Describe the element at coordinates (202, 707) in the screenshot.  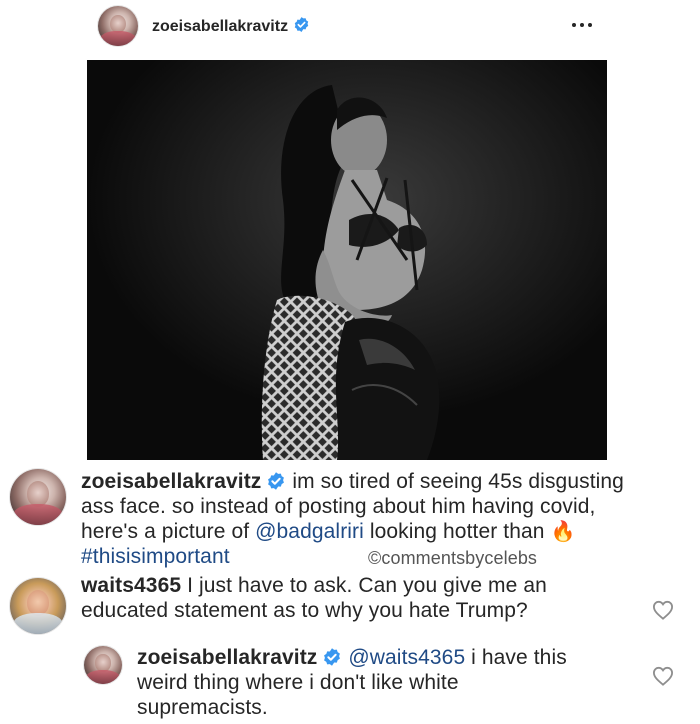
I see `reply-text-line-3: supremacists.` at that location.